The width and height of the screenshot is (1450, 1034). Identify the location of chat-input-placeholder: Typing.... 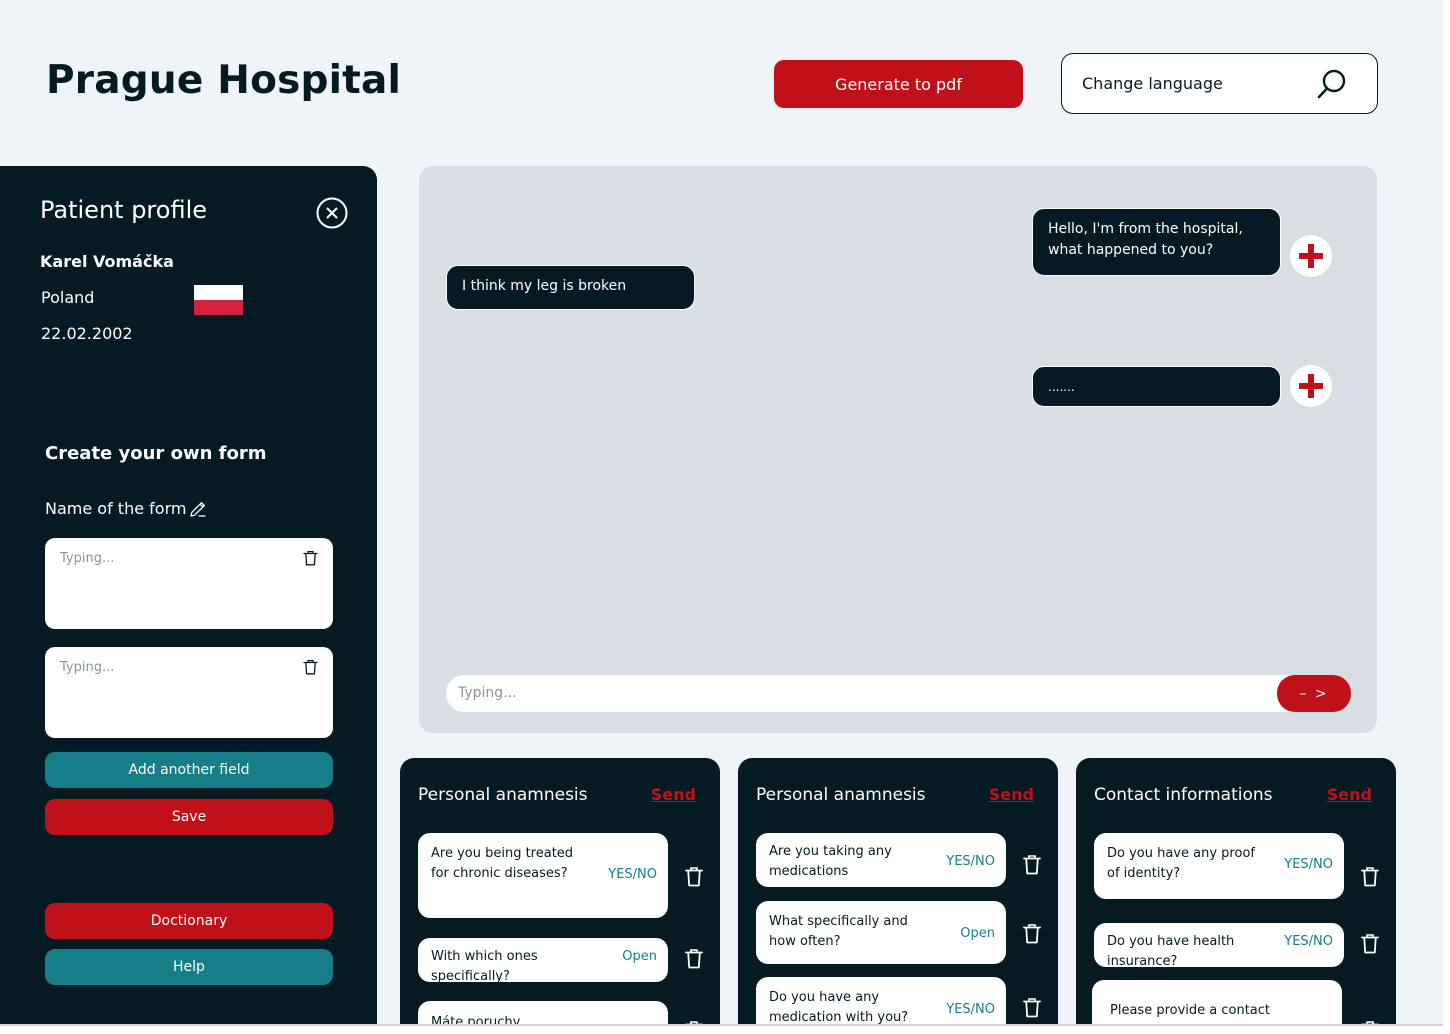
(487, 693).